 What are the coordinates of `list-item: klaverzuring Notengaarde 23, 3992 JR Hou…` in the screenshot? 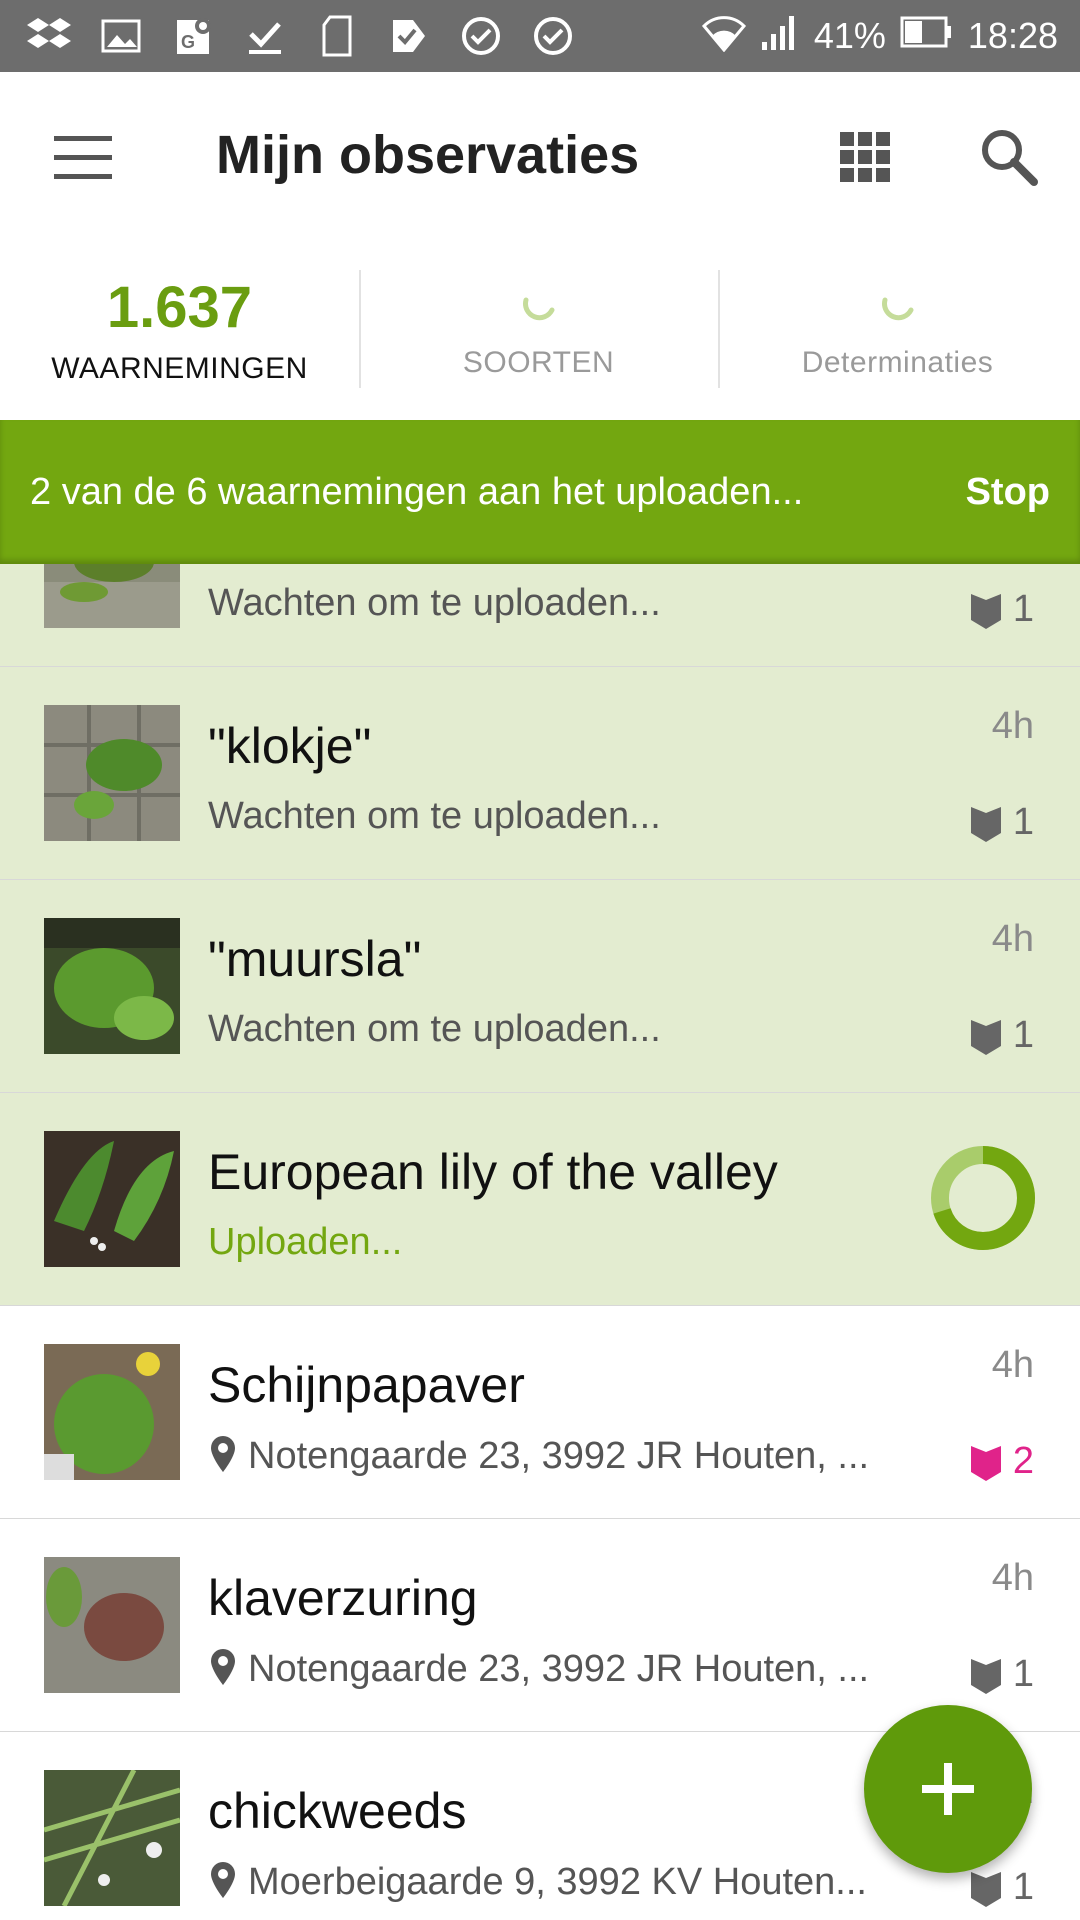 It's located at (540, 1626).